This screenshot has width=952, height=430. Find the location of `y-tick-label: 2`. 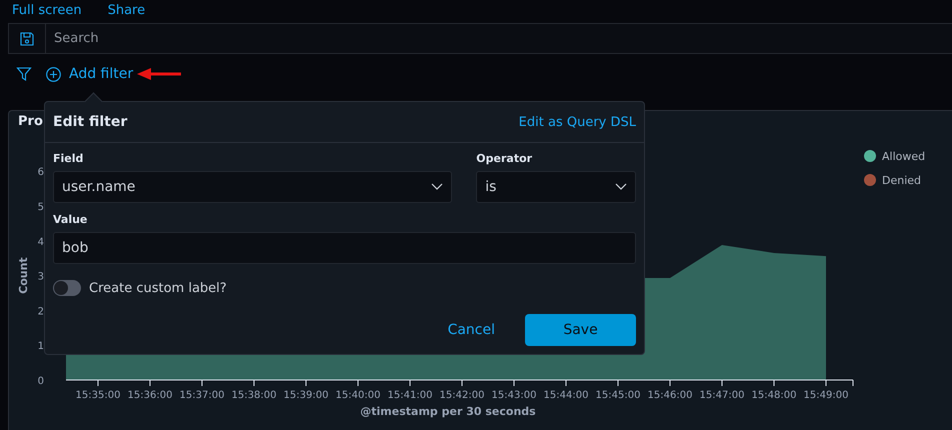

y-tick-label: 2 is located at coordinates (41, 312).